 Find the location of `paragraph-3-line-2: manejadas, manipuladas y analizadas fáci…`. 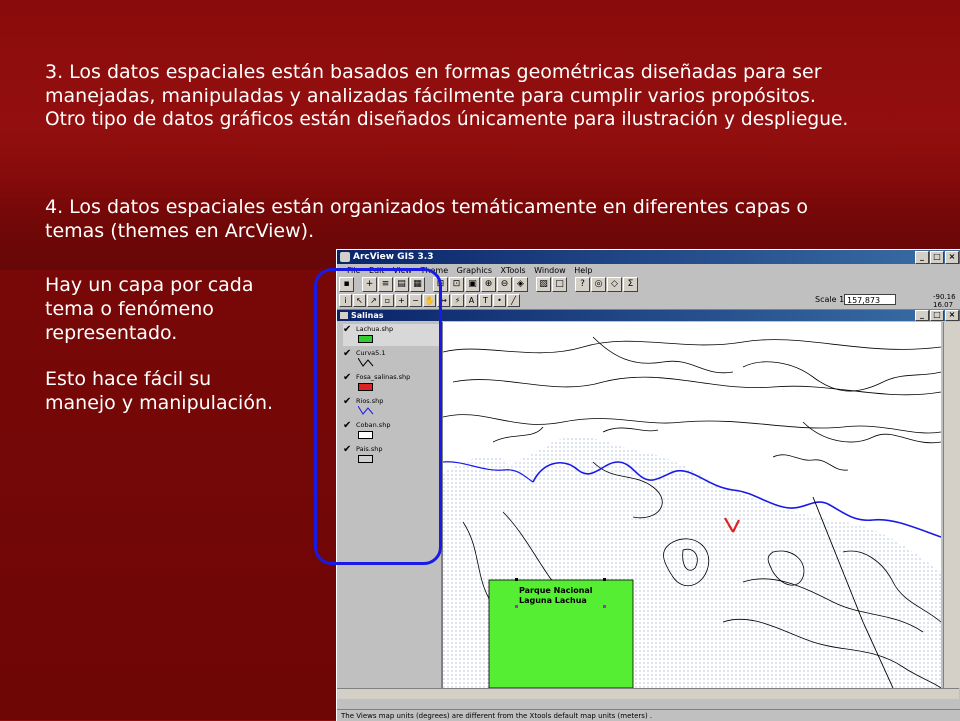

paragraph-3-line-2: manejadas, manipuladas y analizadas fáci… is located at coordinates (430, 96).